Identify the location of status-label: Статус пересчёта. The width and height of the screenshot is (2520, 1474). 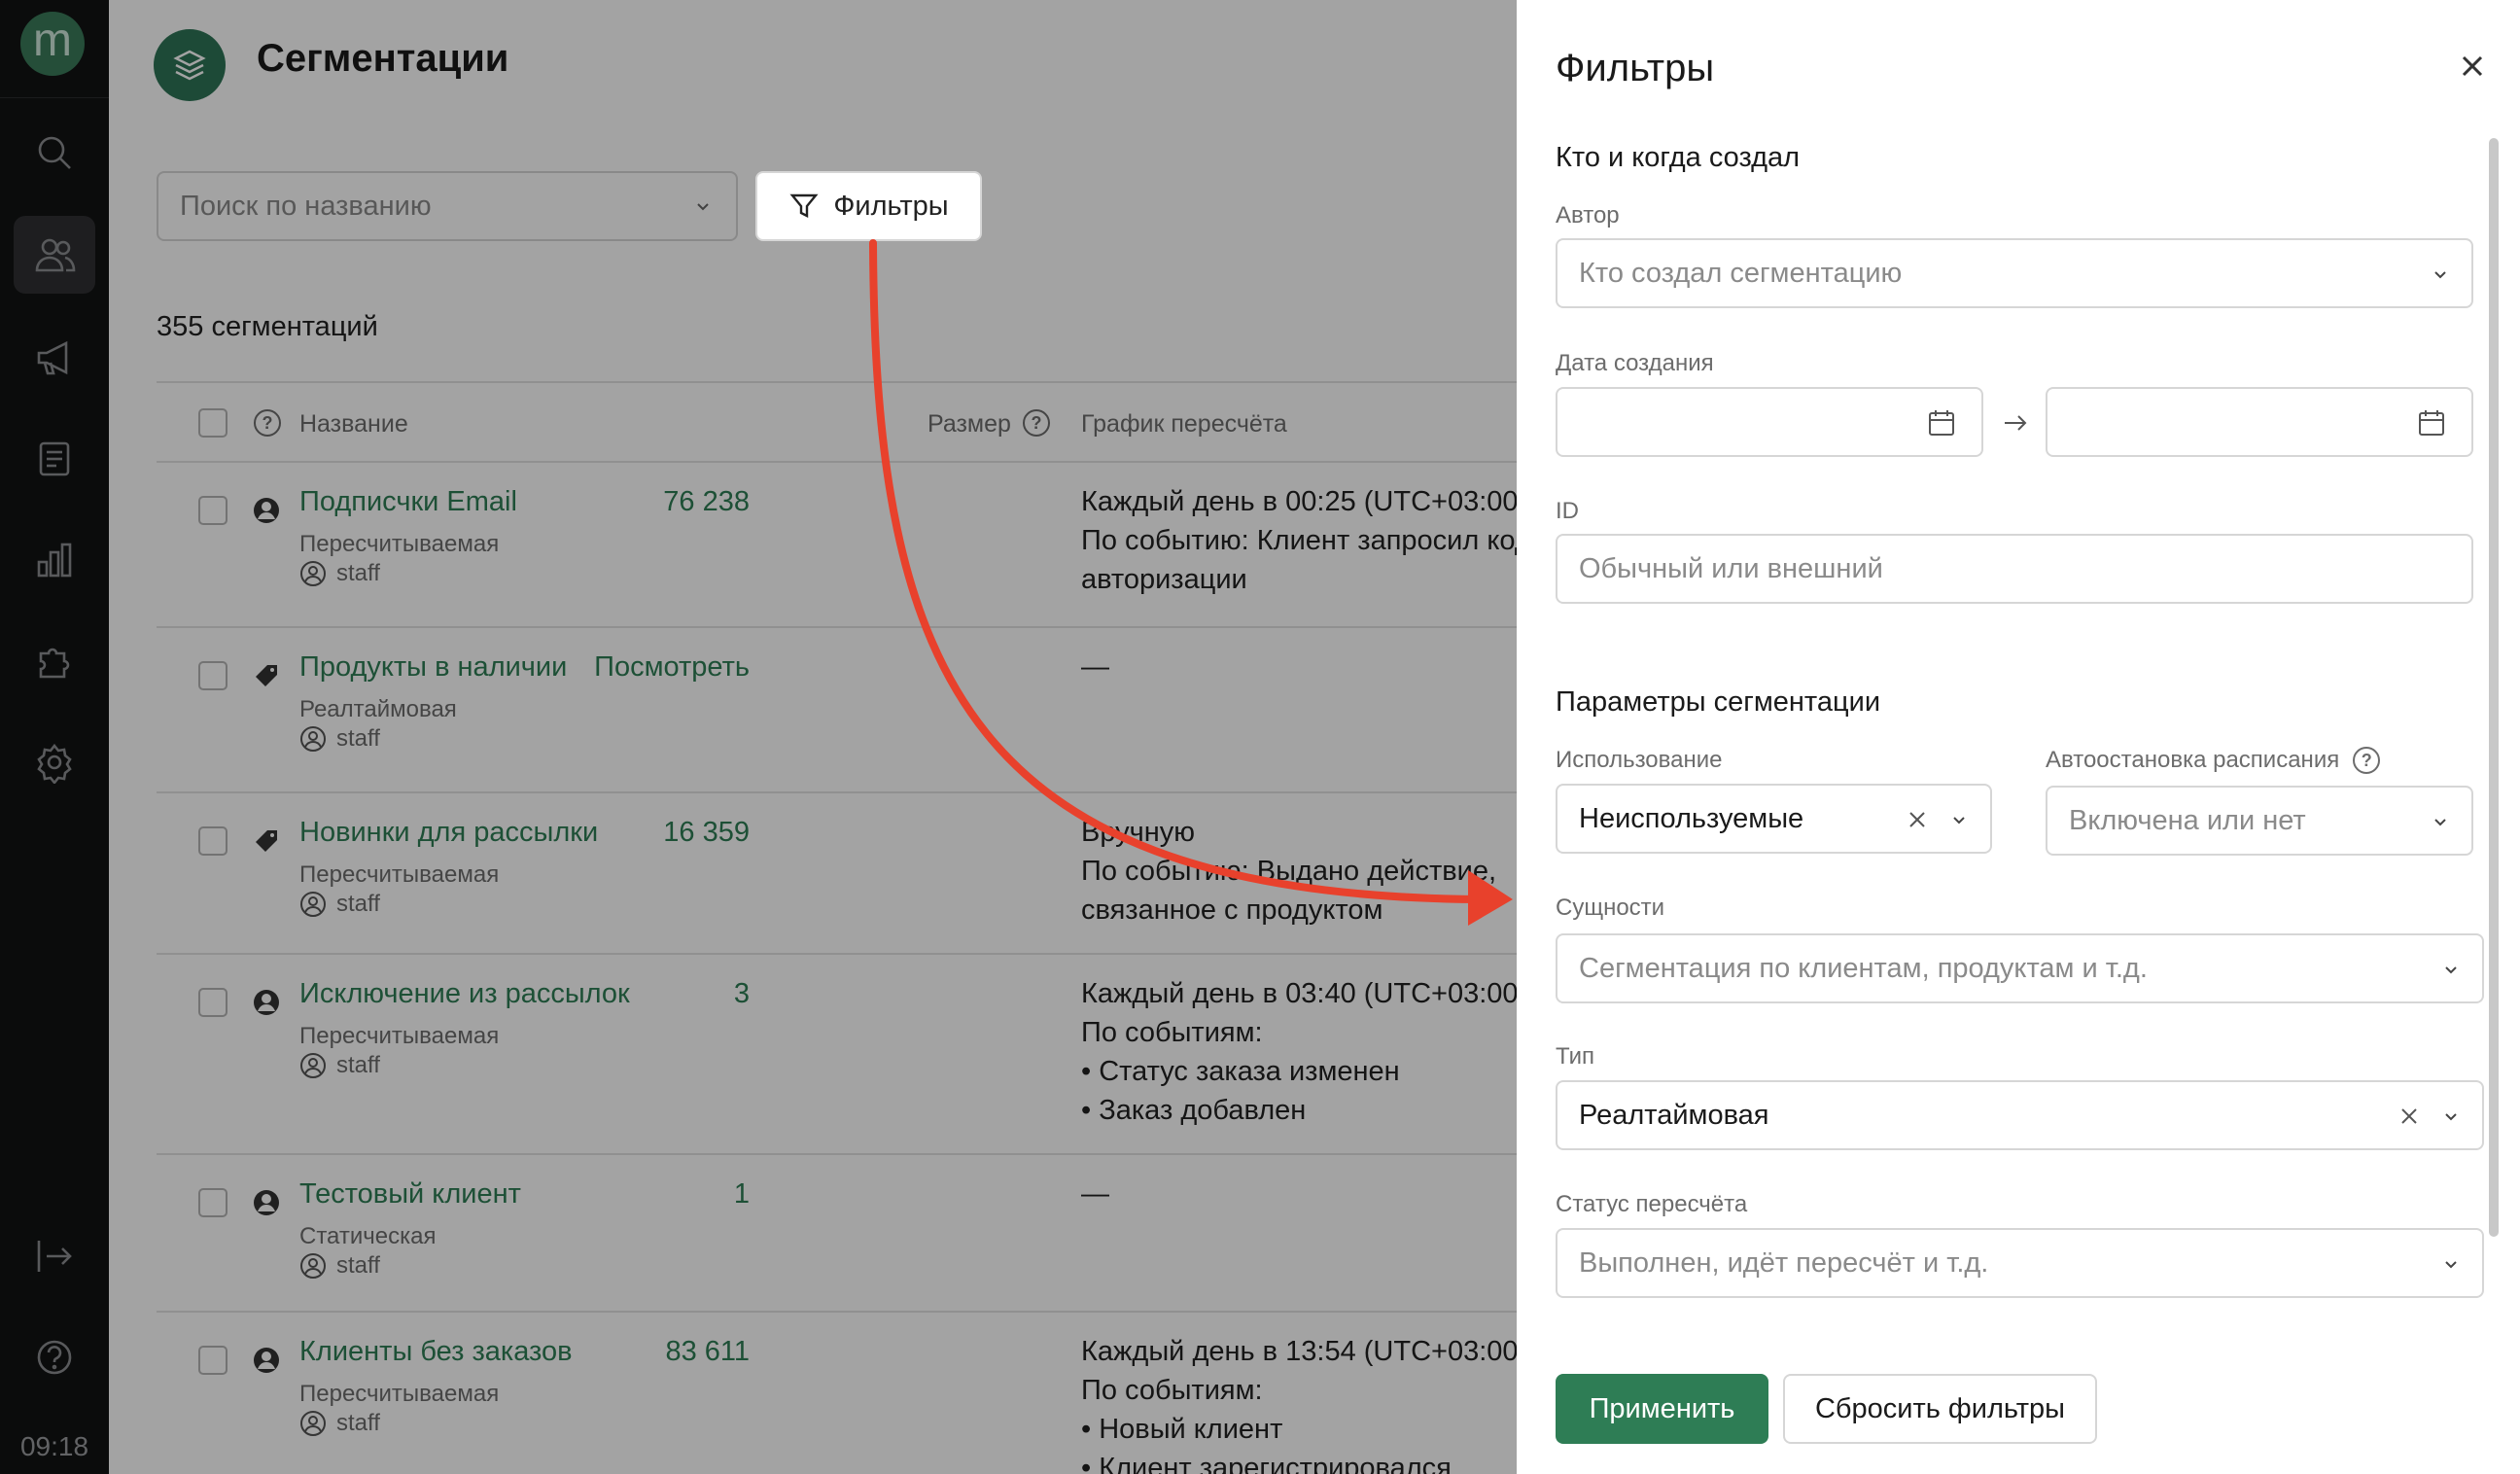
(1652, 1204).